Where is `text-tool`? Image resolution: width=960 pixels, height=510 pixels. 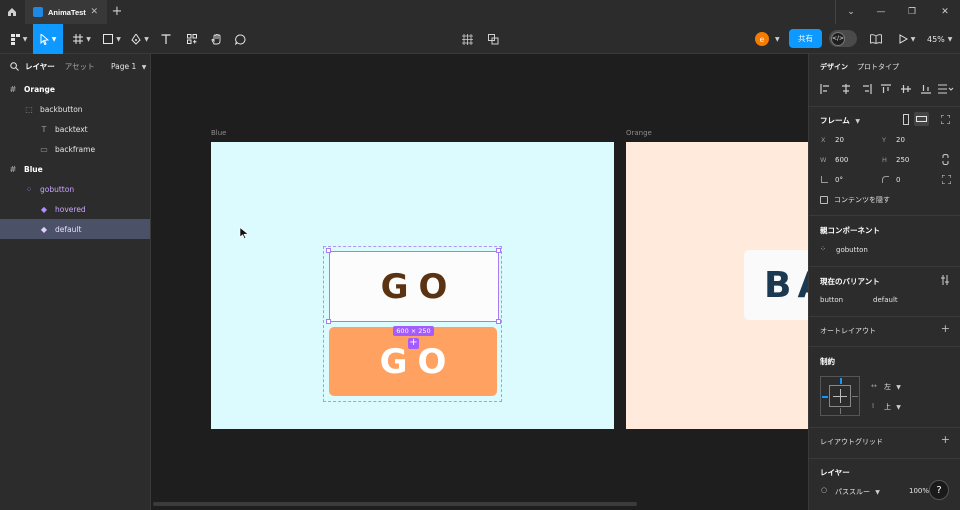 text-tool is located at coordinates (166, 39).